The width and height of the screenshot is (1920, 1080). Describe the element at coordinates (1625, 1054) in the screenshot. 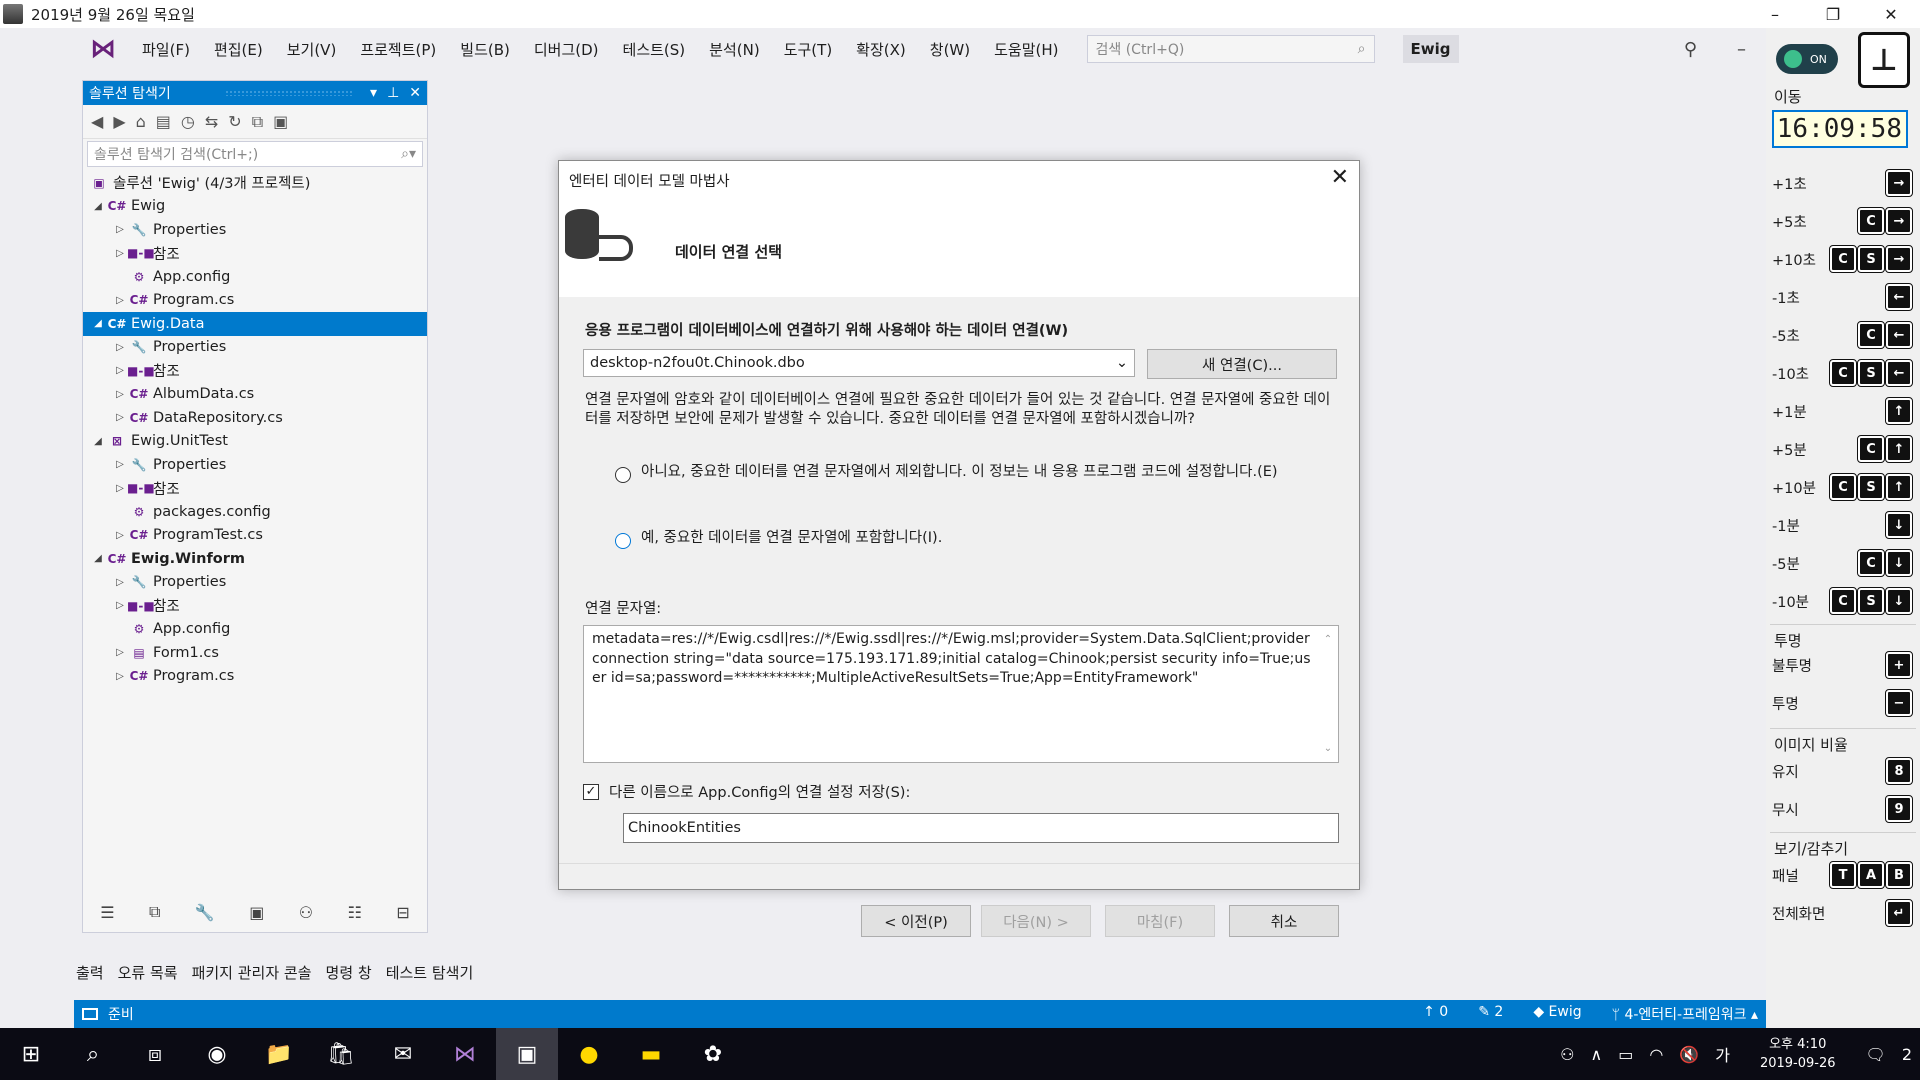

I see `battery-icon: ▭` at that location.